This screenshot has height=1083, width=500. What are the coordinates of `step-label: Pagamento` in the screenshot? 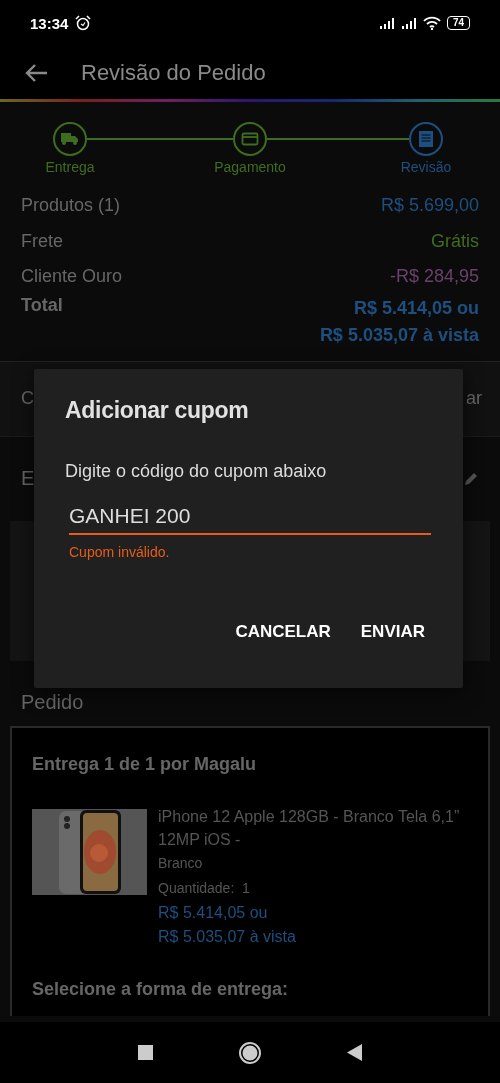 It's located at (250, 167).